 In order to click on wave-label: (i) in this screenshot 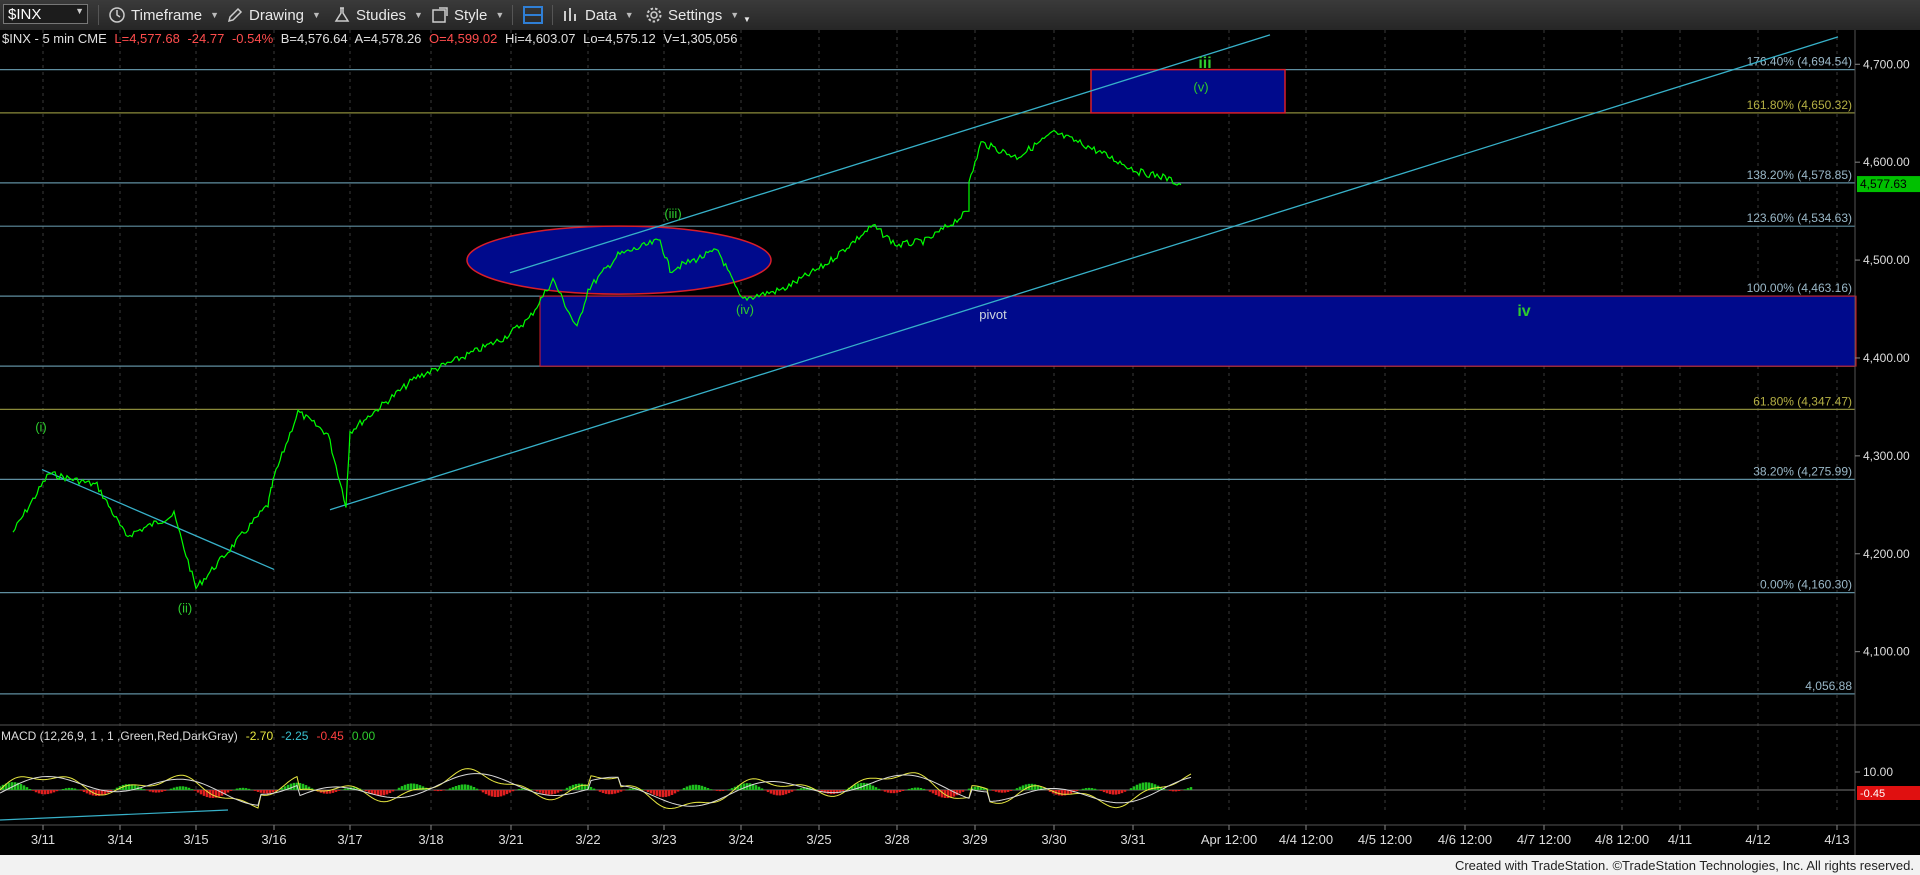, I will do `click(41, 426)`.